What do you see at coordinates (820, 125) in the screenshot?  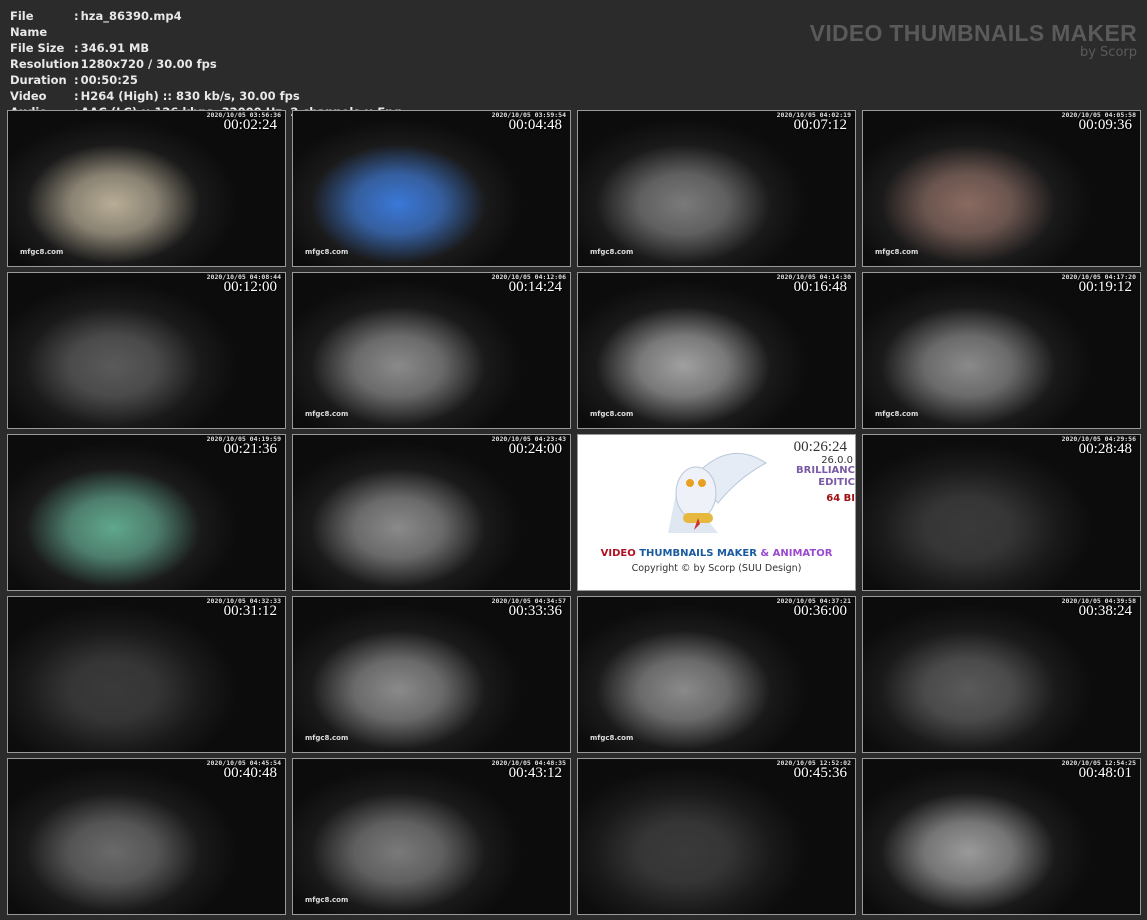 I see `thumbnail-timestamp: 00:07:12` at bounding box center [820, 125].